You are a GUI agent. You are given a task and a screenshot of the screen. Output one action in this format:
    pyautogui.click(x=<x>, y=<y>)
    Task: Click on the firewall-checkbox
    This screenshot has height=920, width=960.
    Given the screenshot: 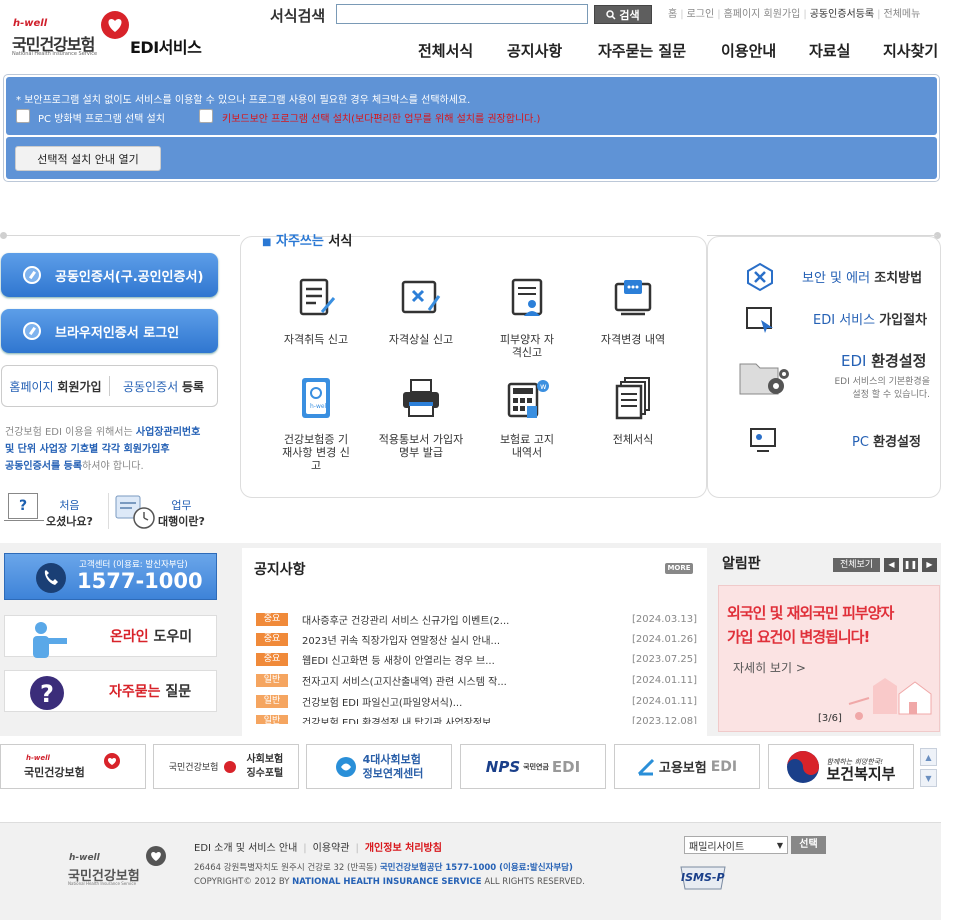 What is the action you would take?
    pyautogui.click(x=23, y=116)
    